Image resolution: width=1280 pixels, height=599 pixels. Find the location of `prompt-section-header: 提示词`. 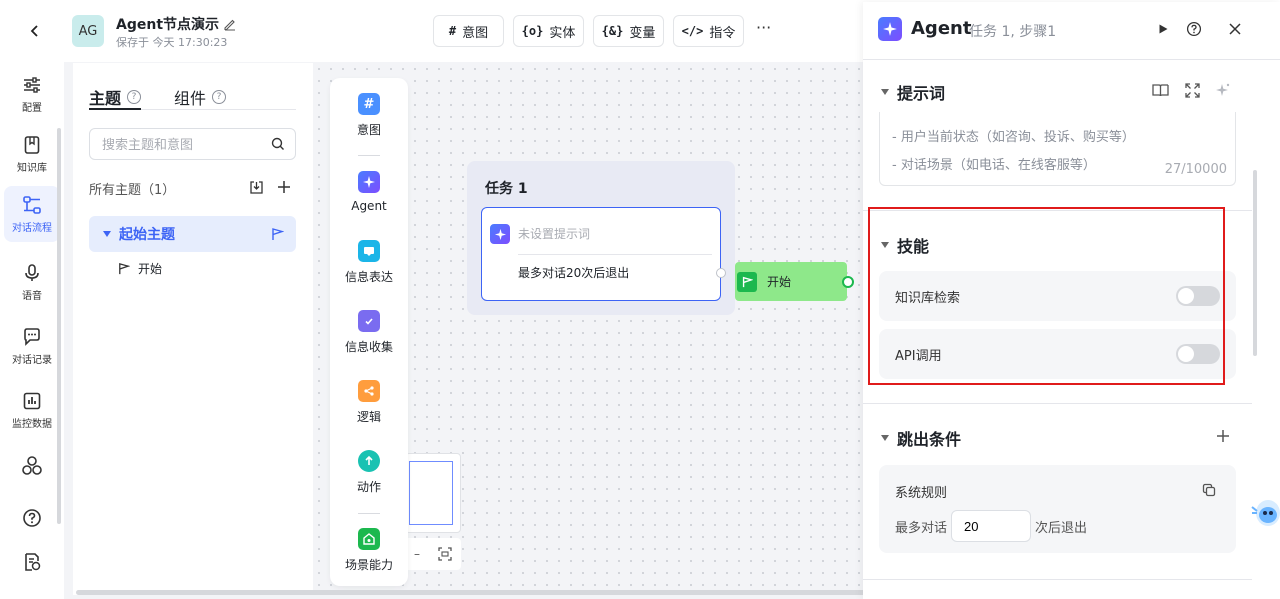

prompt-section-header: 提示词 is located at coordinates (913, 92).